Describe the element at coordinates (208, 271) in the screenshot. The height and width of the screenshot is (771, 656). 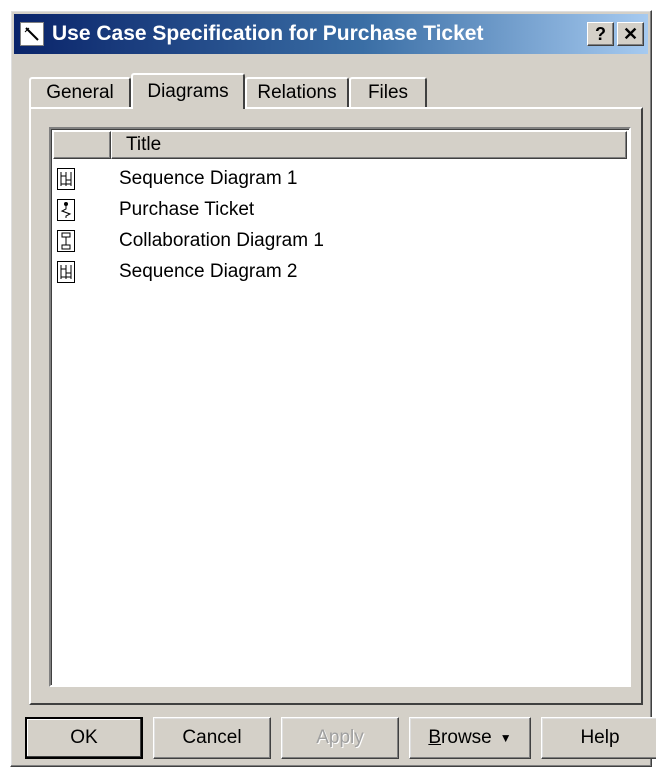
I see `list-item-label: Sequence Diagram 2` at that location.